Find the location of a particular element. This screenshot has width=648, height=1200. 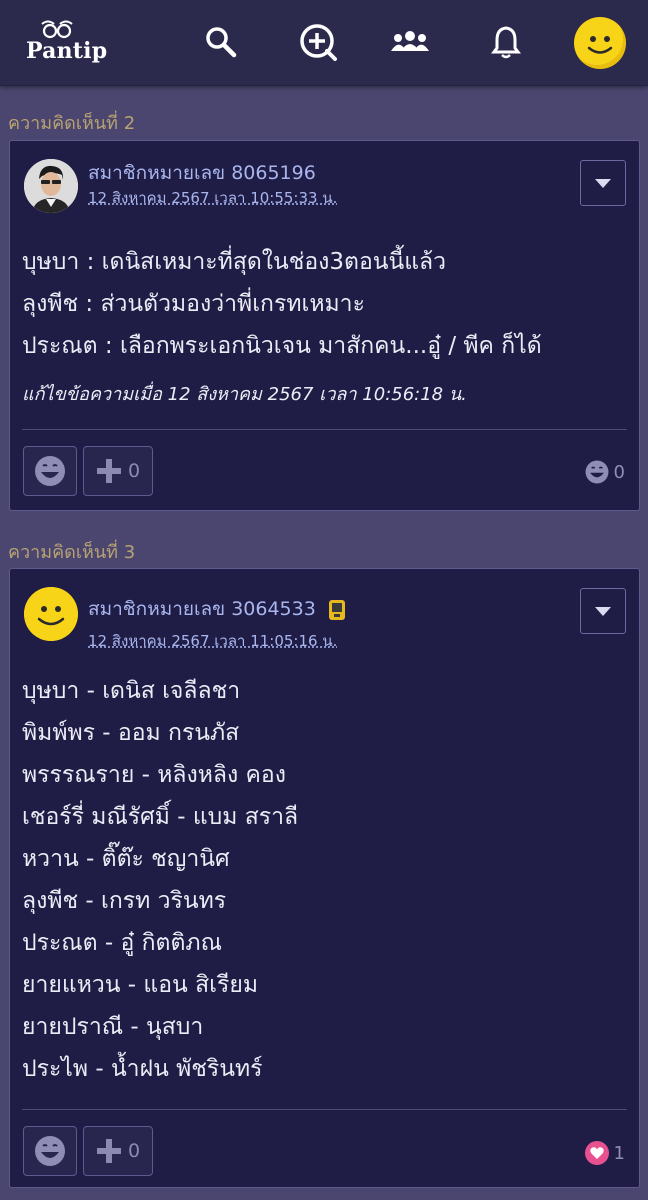

community-icon is located at coordinates (410, 41).